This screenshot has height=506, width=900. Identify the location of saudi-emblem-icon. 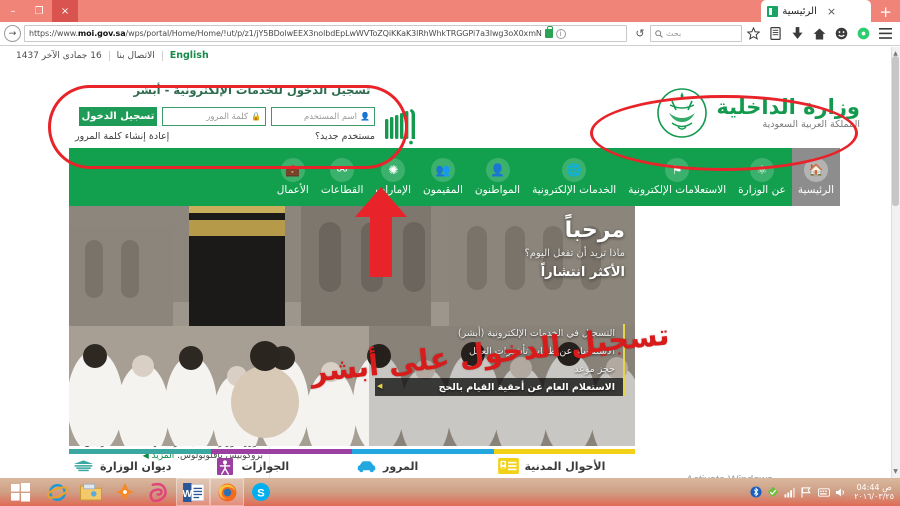
(682, 113).